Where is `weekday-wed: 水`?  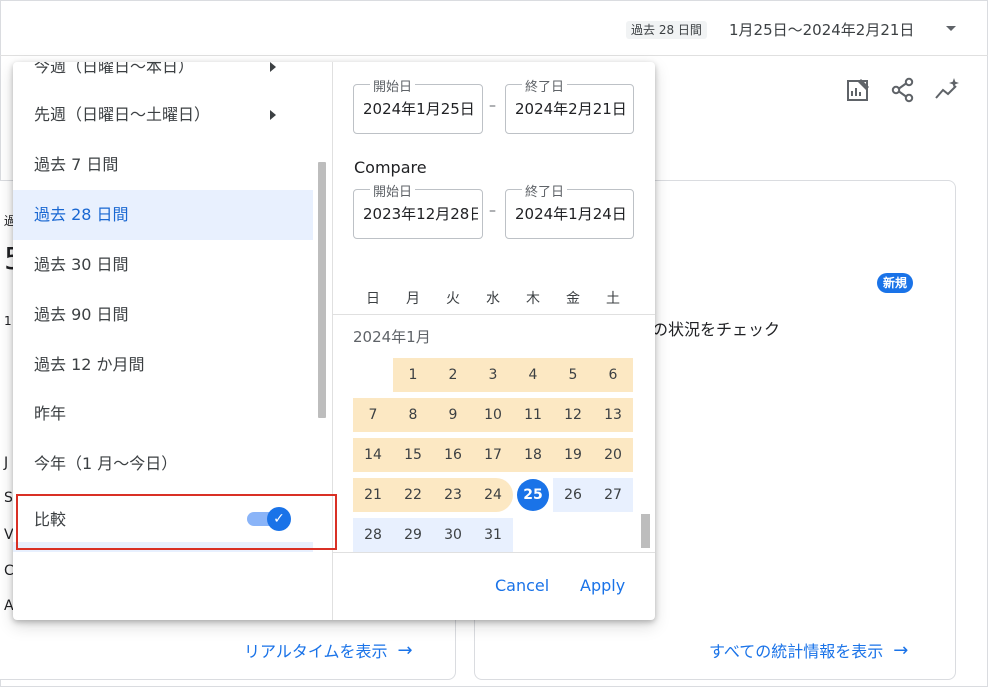
weekday-wed: 水 is located at coordinates (493, 299).